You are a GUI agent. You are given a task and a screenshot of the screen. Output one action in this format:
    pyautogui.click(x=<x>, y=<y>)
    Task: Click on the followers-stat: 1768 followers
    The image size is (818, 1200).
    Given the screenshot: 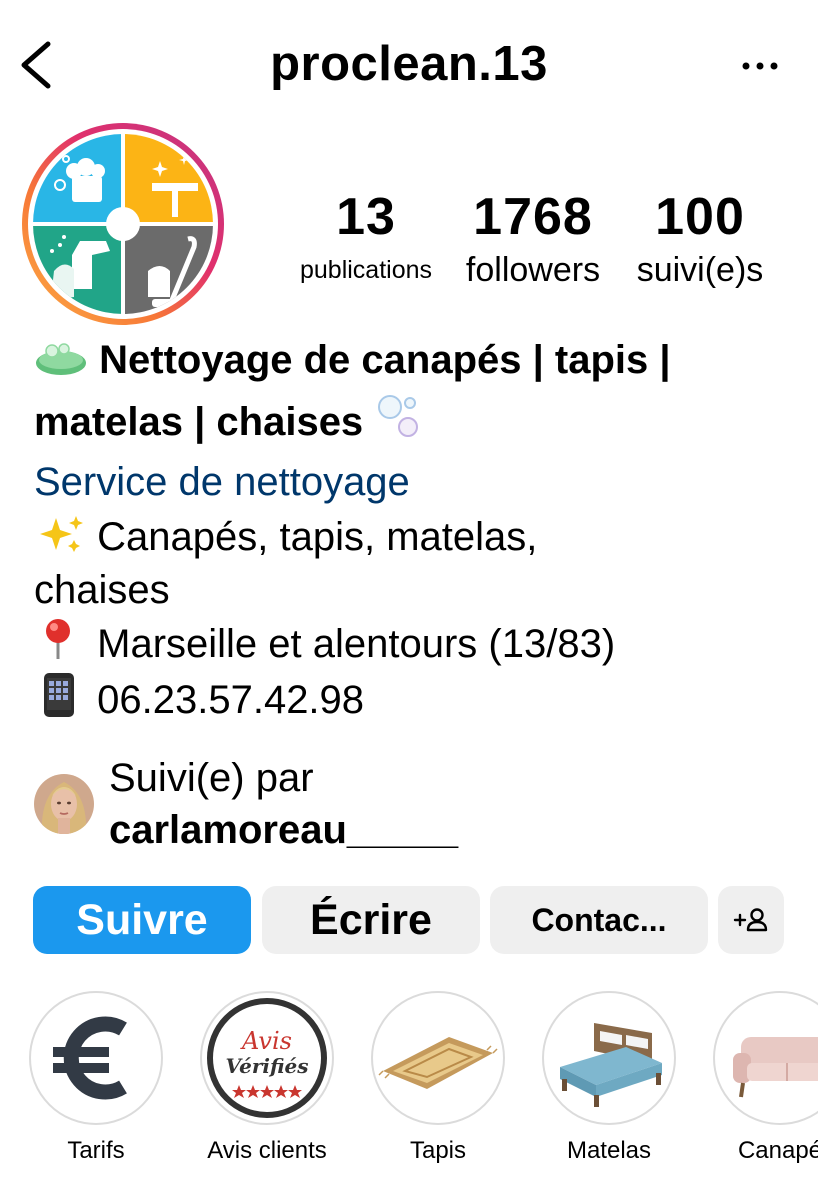 What is the action you would take?
    pyautogui.click(x=533, y=239)
    